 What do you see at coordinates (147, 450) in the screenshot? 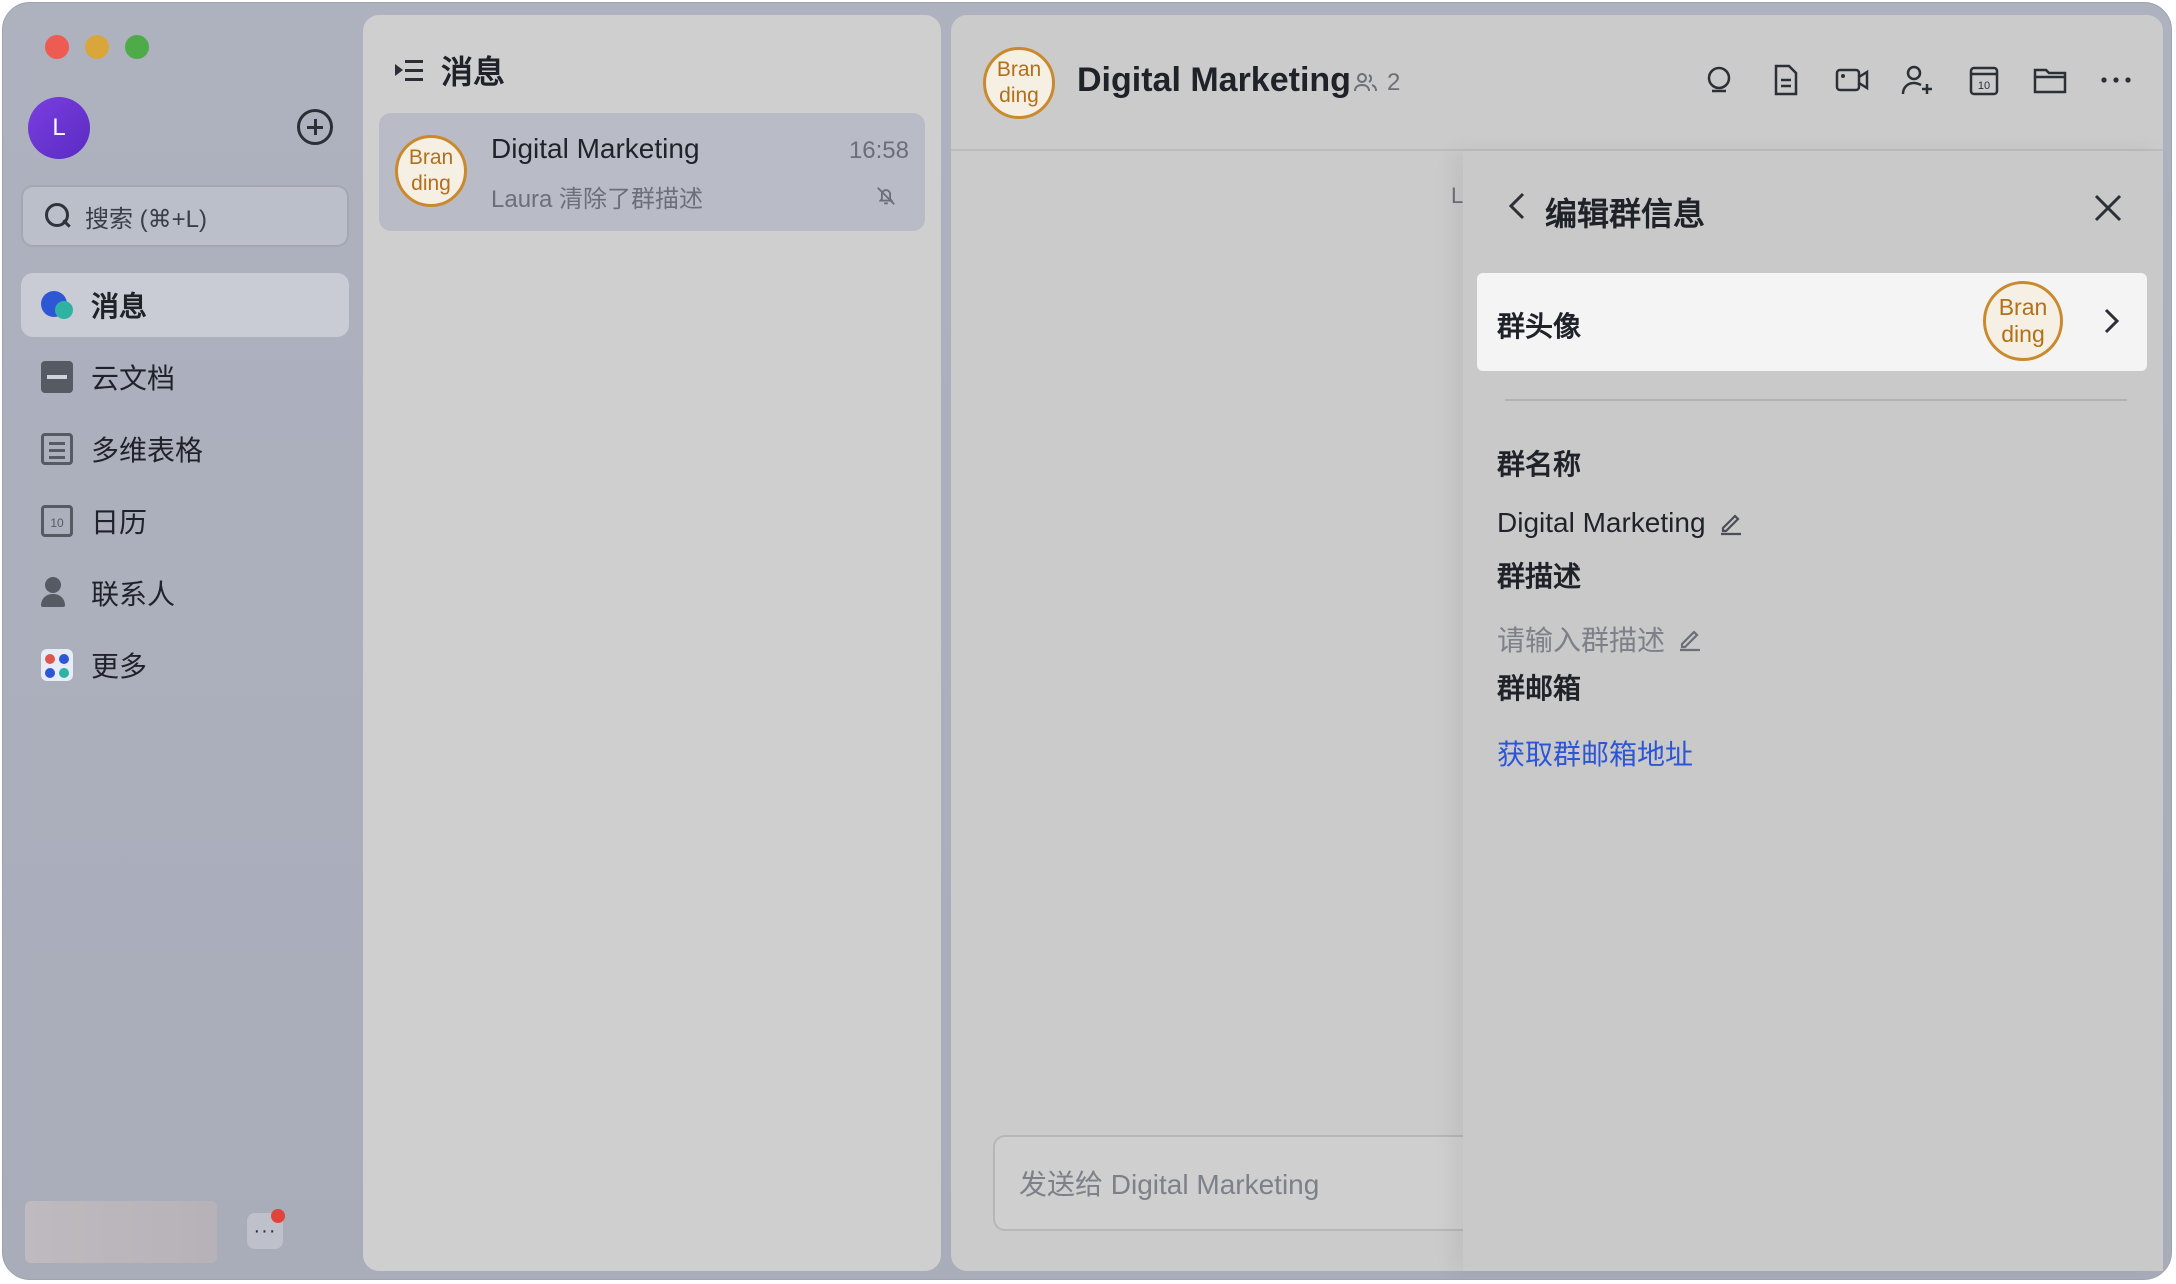
I see `sidebar-item-label: 多维表格` at bounding box center [147, 450].